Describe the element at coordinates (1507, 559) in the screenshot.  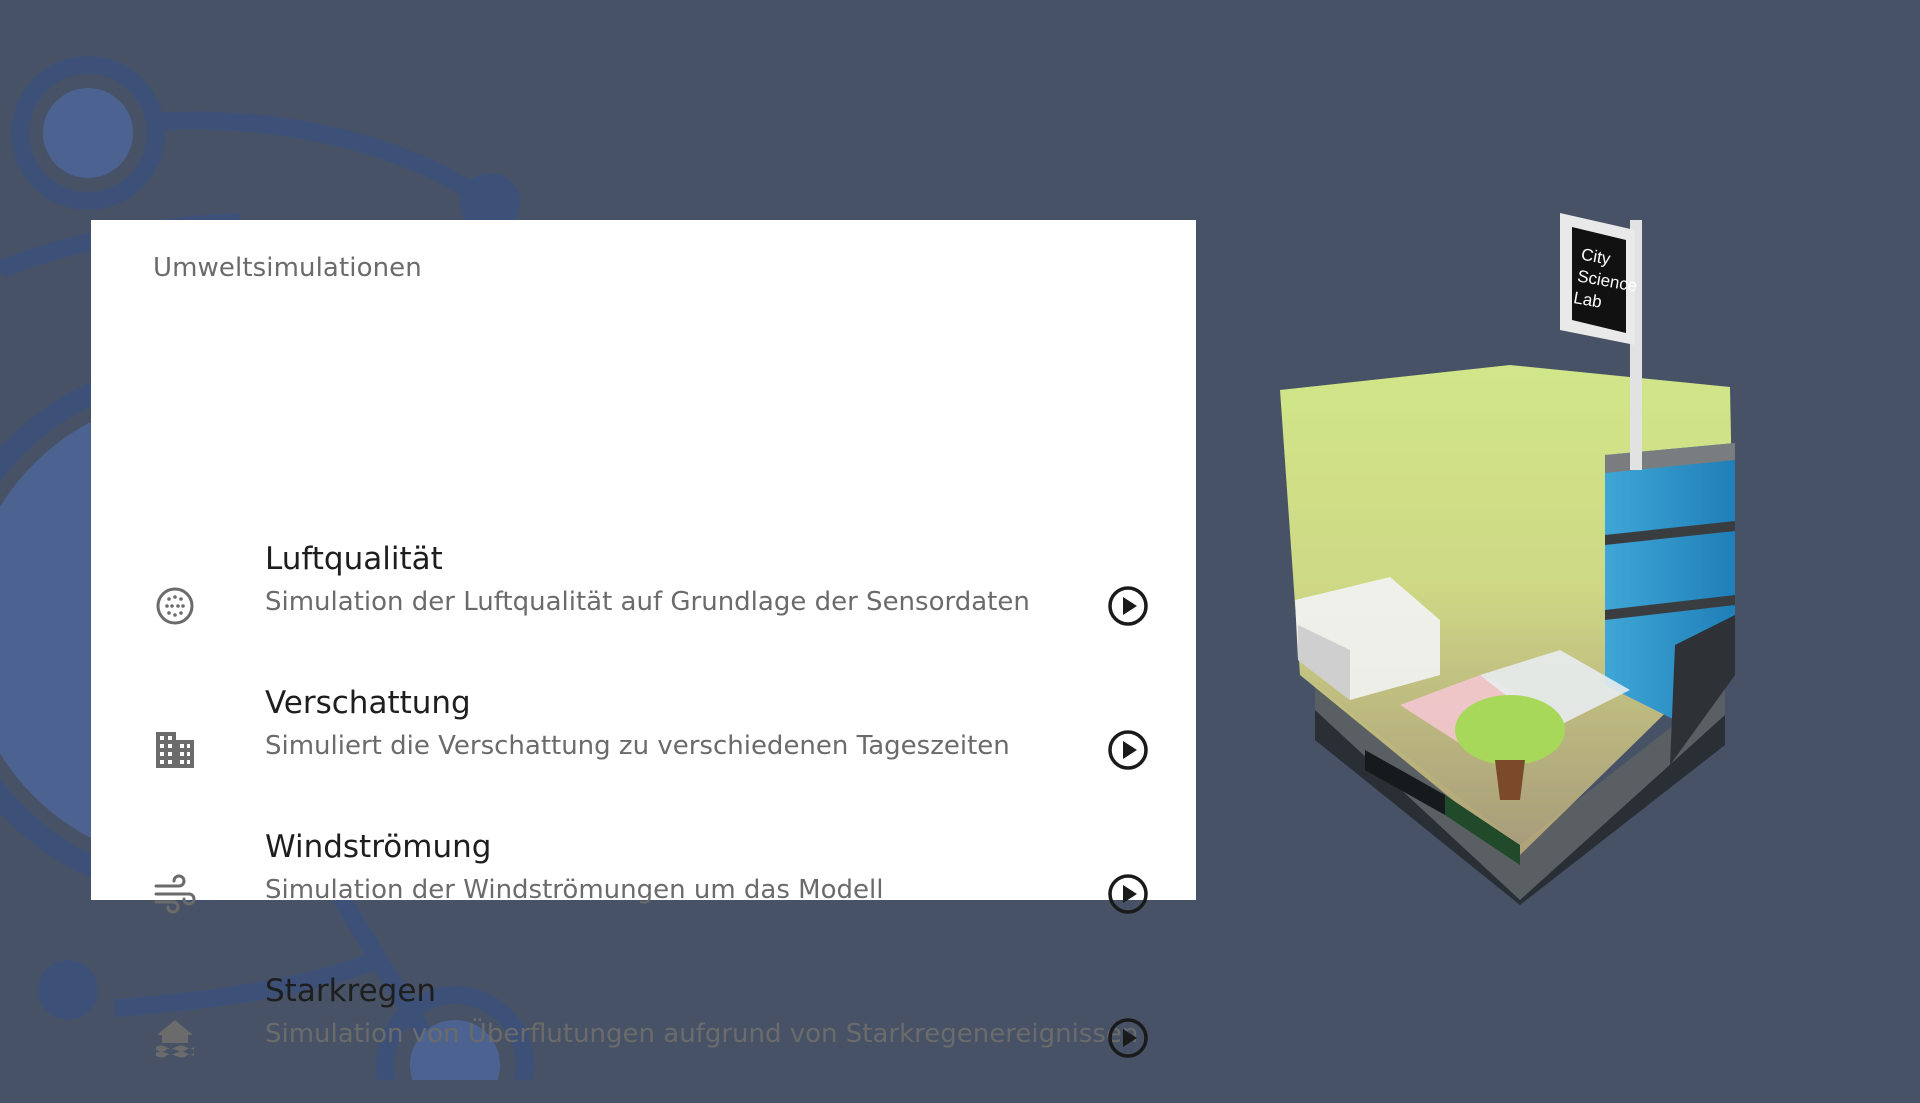
I see `city-model-illustration: City Science Lab` at that location.